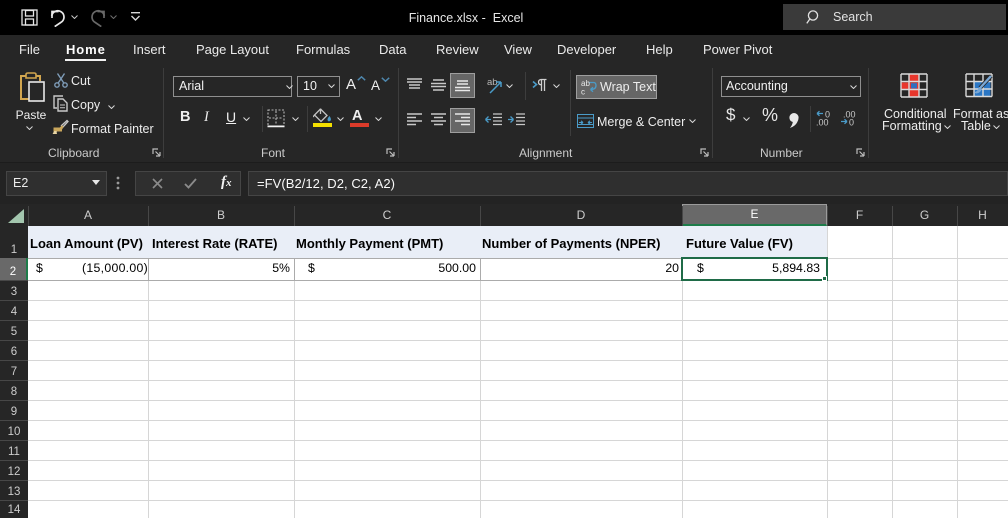 Image resolution: width=1008 pixels, height=518 pixels. I want to click on svg-text: .00, so click(822, 122).